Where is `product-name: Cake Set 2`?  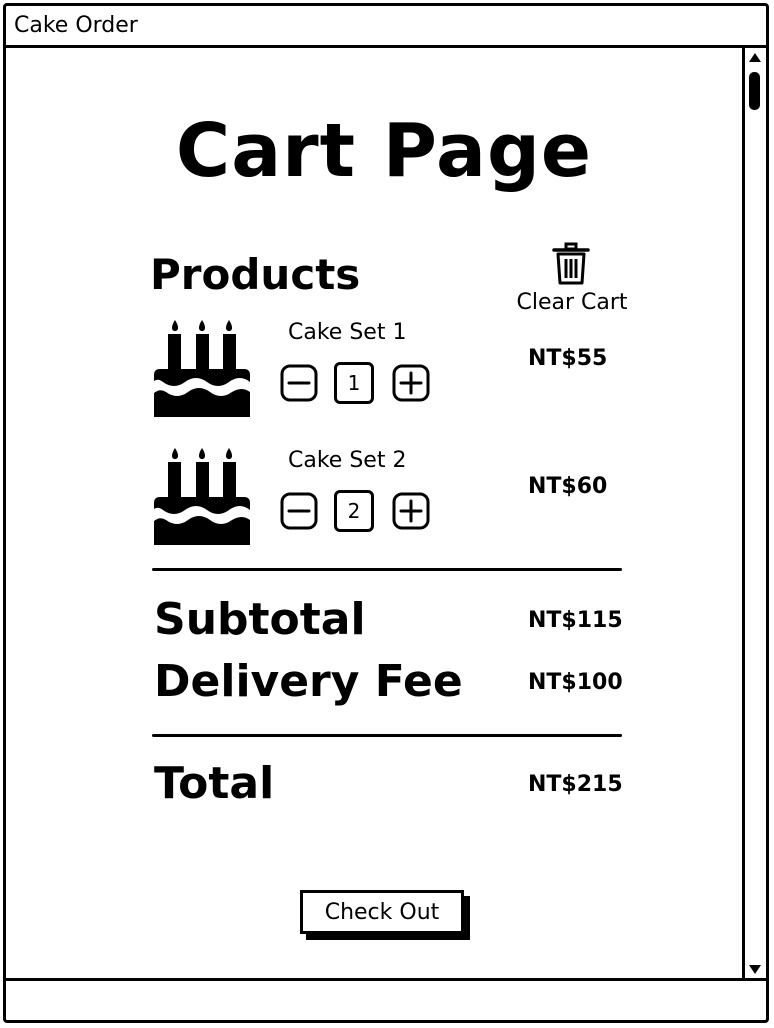
product-name: Cake Set 2 is located at coordinates (347, 460).